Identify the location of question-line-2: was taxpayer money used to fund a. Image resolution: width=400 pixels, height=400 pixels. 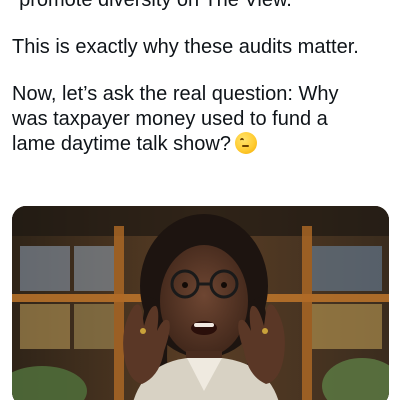
(170, 119).